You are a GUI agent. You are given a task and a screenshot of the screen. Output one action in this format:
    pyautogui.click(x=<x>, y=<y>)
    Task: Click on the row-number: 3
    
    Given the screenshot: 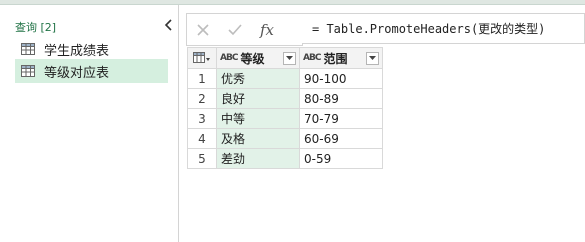 What is the action you would take?
    pyautogui.click(x=202, y=118)
    